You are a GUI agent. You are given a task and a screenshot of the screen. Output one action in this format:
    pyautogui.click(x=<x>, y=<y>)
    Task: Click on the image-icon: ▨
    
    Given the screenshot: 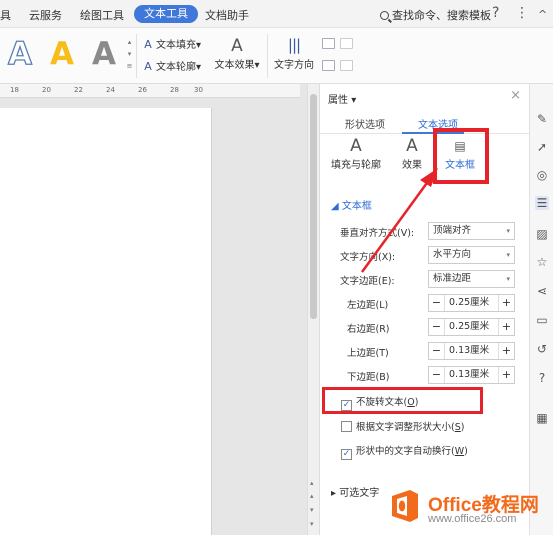 What is the action you would take?
    pyautogui.click(x=542, y=234)
    